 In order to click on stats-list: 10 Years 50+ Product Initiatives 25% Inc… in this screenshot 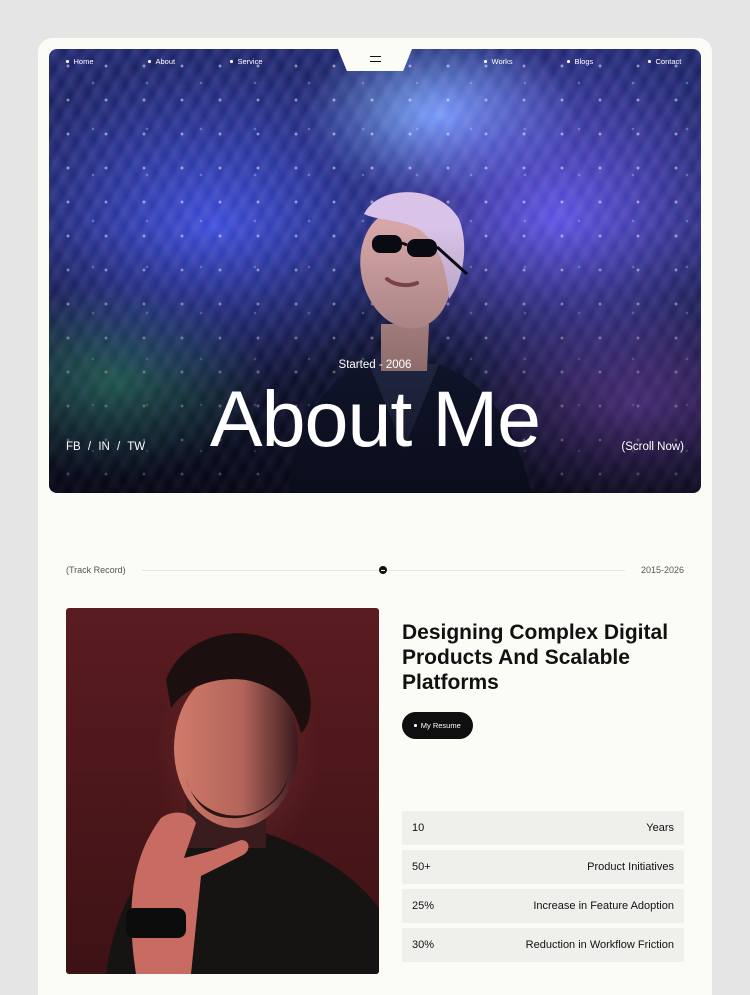, I will do `click(543, 889)`.